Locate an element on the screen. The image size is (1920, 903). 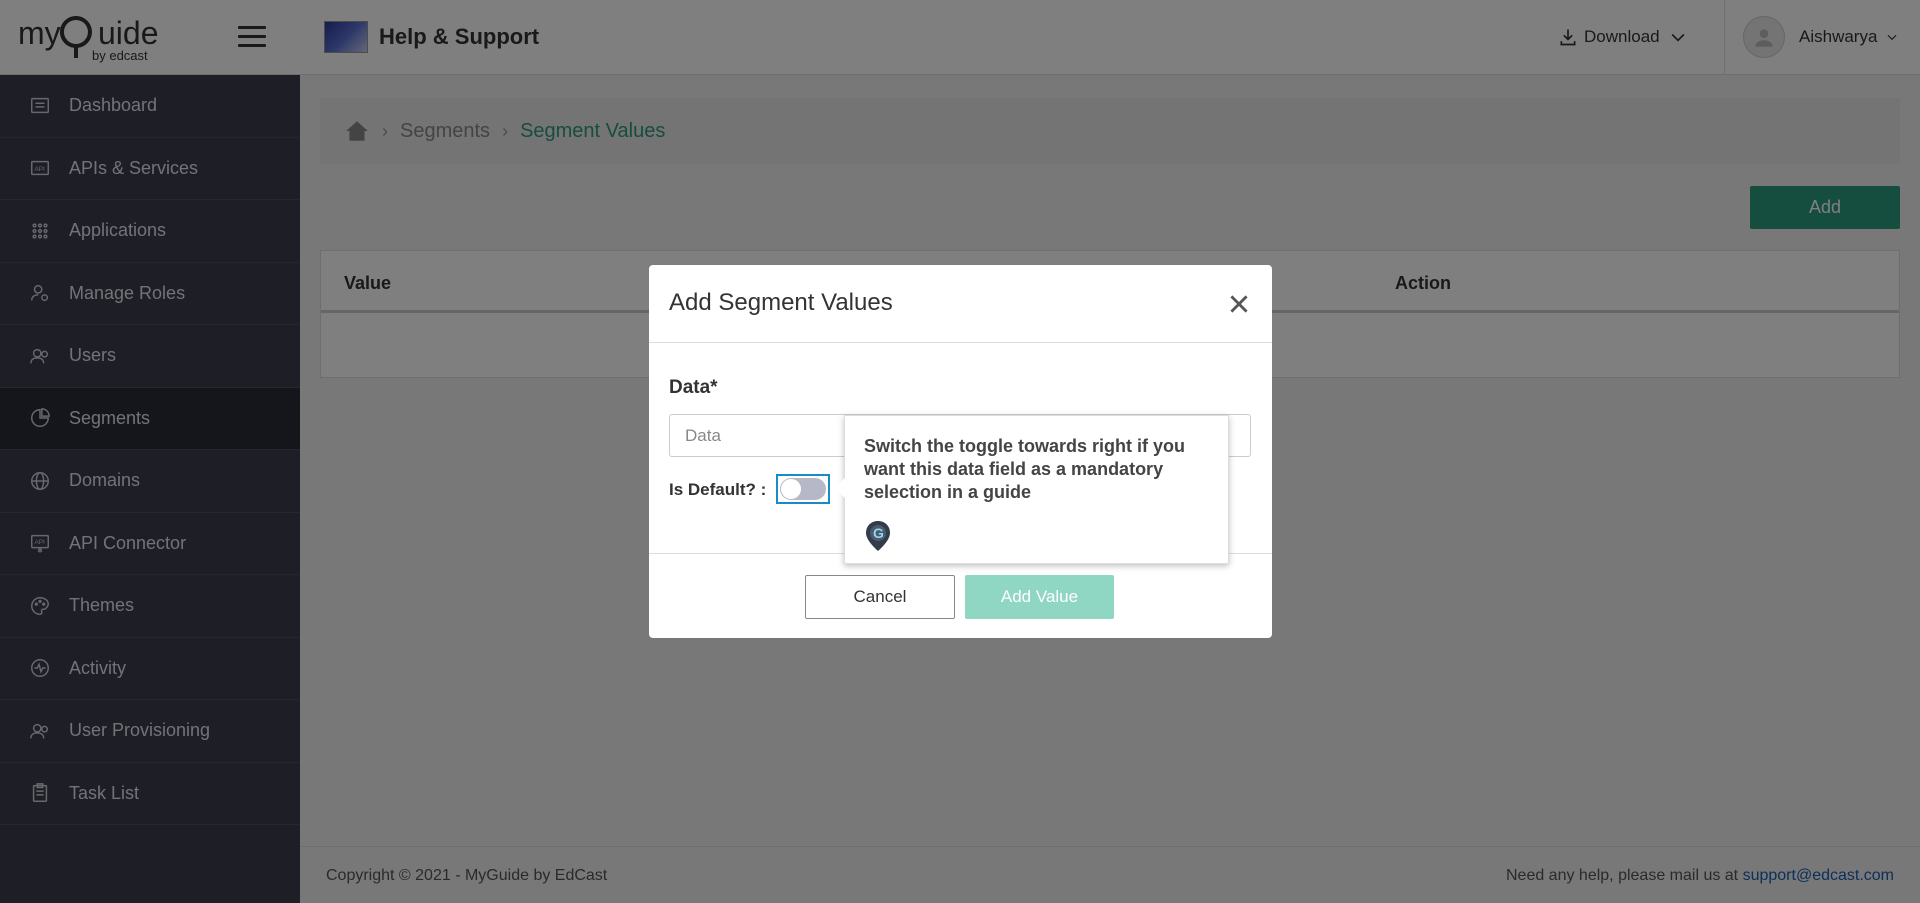
svg-text: G is located at coordinates (878, 533).